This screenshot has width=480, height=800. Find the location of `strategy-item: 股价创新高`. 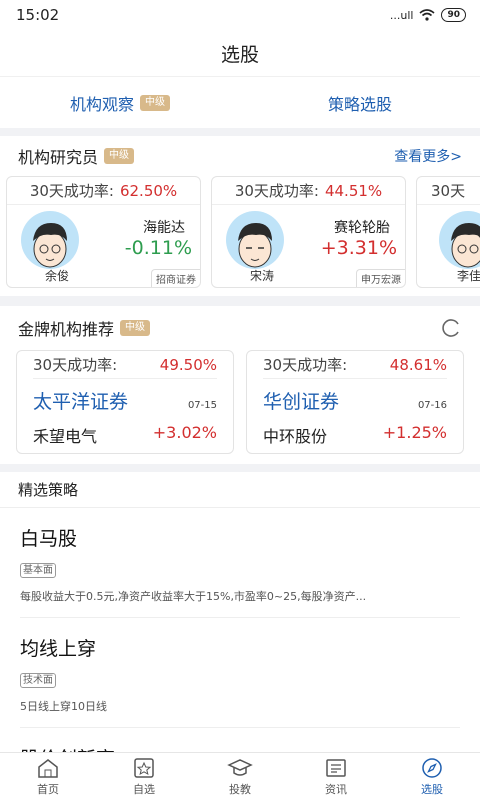

strategy-item: 股价创新高 is located at coordinates (240, 740).